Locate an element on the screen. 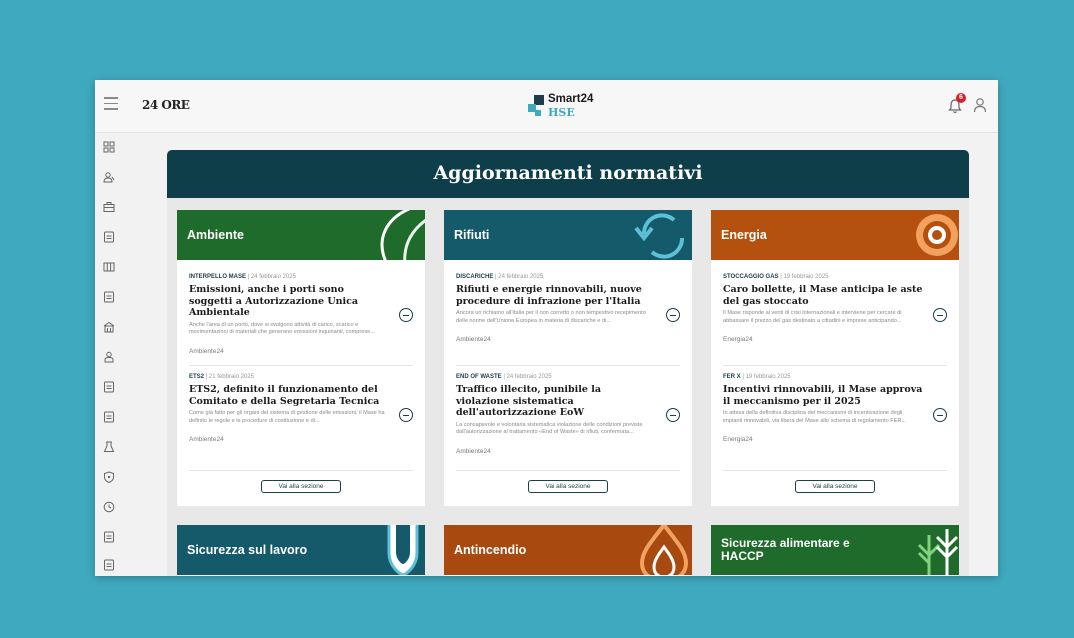 The image size is (1074, 638). article-date: 21 febbraio 2025 is located at coordinates (231, 377).